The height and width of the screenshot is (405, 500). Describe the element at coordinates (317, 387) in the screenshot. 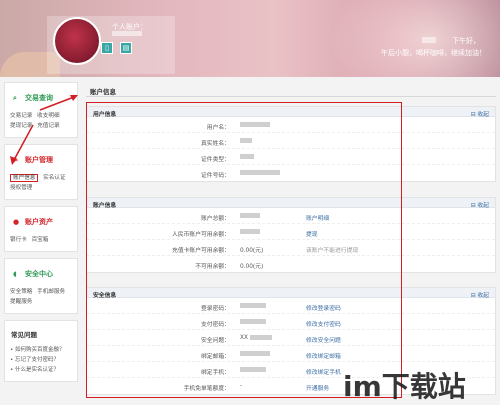

I see `enable-service-link: 开通服务` at that location.